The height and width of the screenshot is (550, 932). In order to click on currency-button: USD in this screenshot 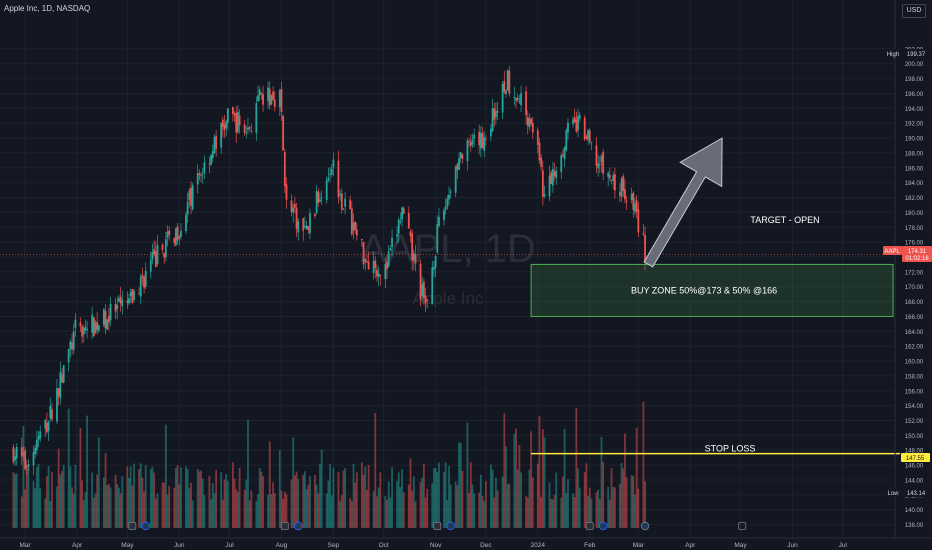, I will do `click(914, 11)`.